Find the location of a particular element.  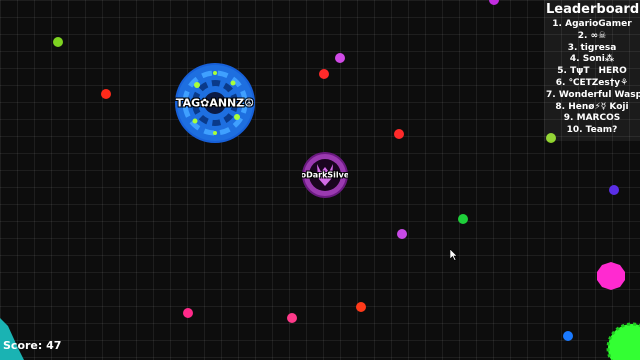

leaderboard-entry: 3. tigresa is located at coordinates (592, 47).